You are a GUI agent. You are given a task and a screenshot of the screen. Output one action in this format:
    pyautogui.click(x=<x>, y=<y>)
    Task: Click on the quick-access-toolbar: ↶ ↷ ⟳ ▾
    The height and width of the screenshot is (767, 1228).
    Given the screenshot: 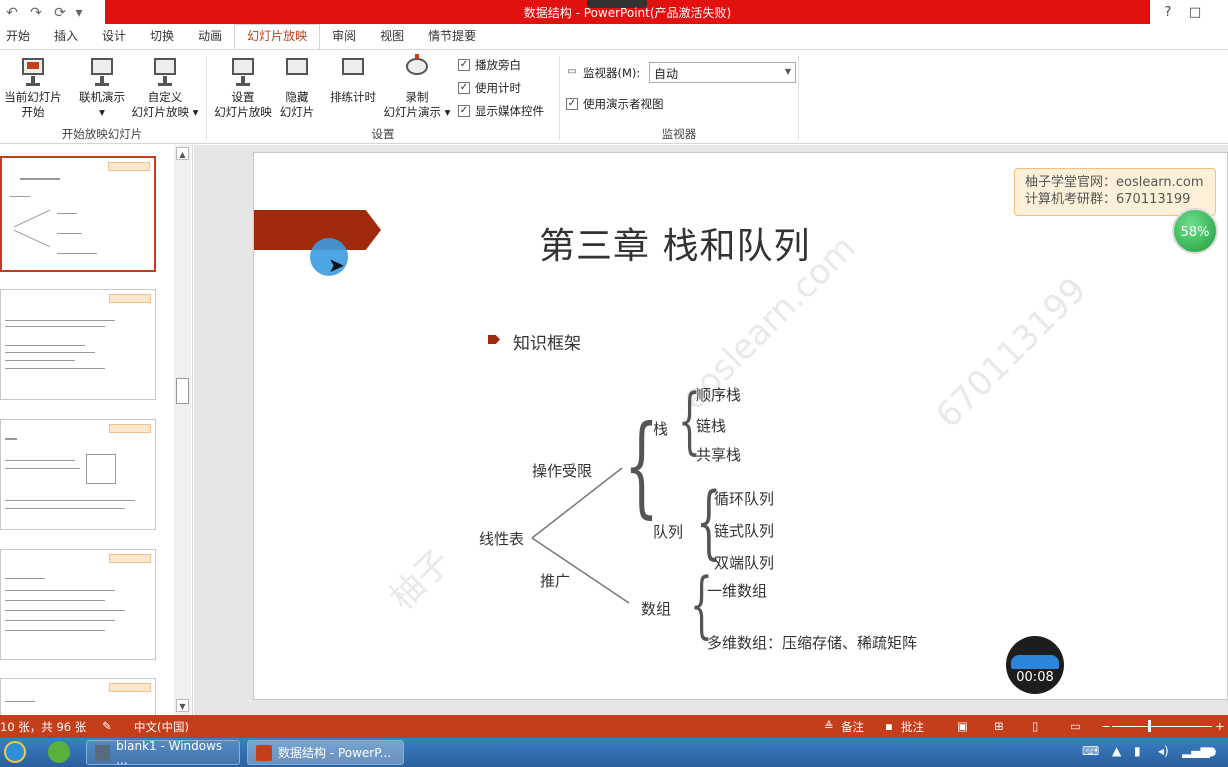 What is the action you would take?
    pyautogui.click(x=42, y=12)
    